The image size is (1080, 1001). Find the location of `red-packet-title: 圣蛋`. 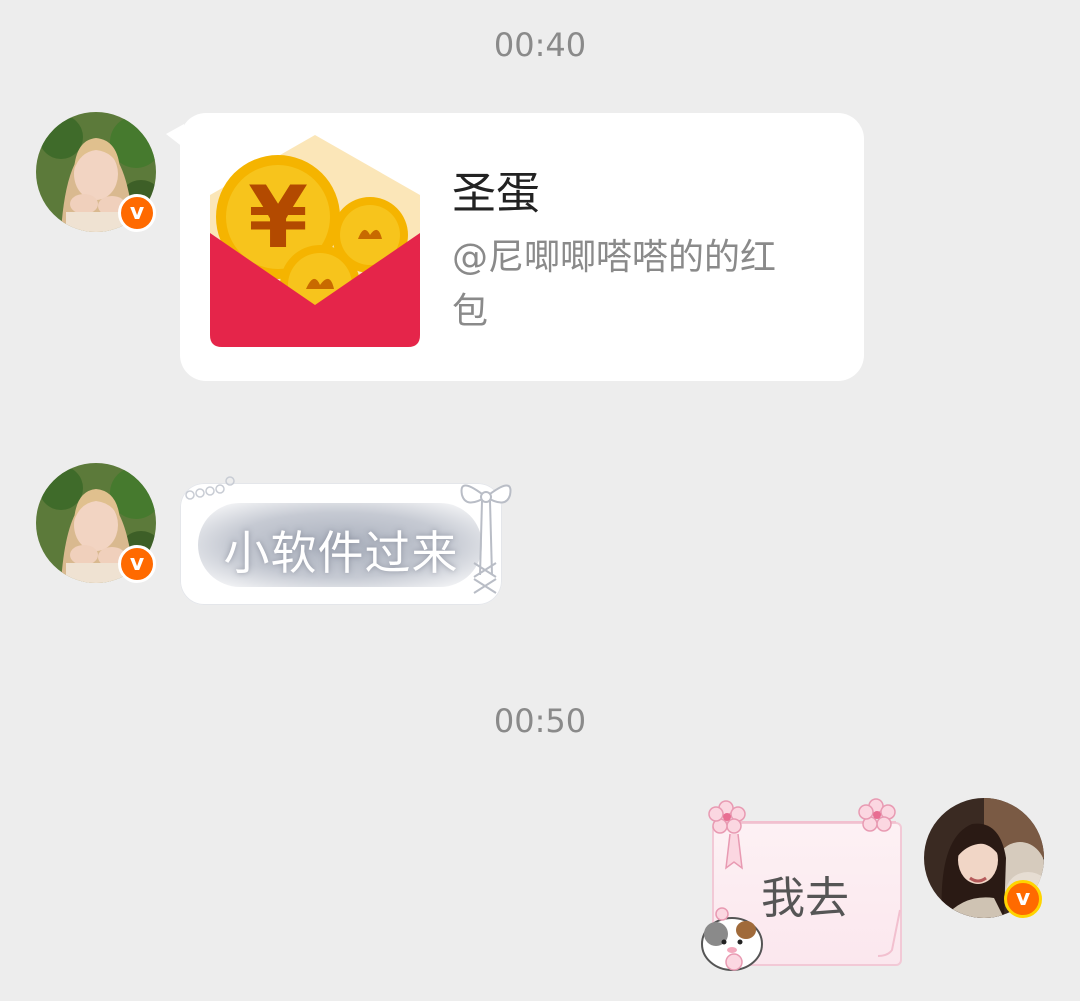

red-packet-title: 圣蛋 is located at coordinates (496, 193).